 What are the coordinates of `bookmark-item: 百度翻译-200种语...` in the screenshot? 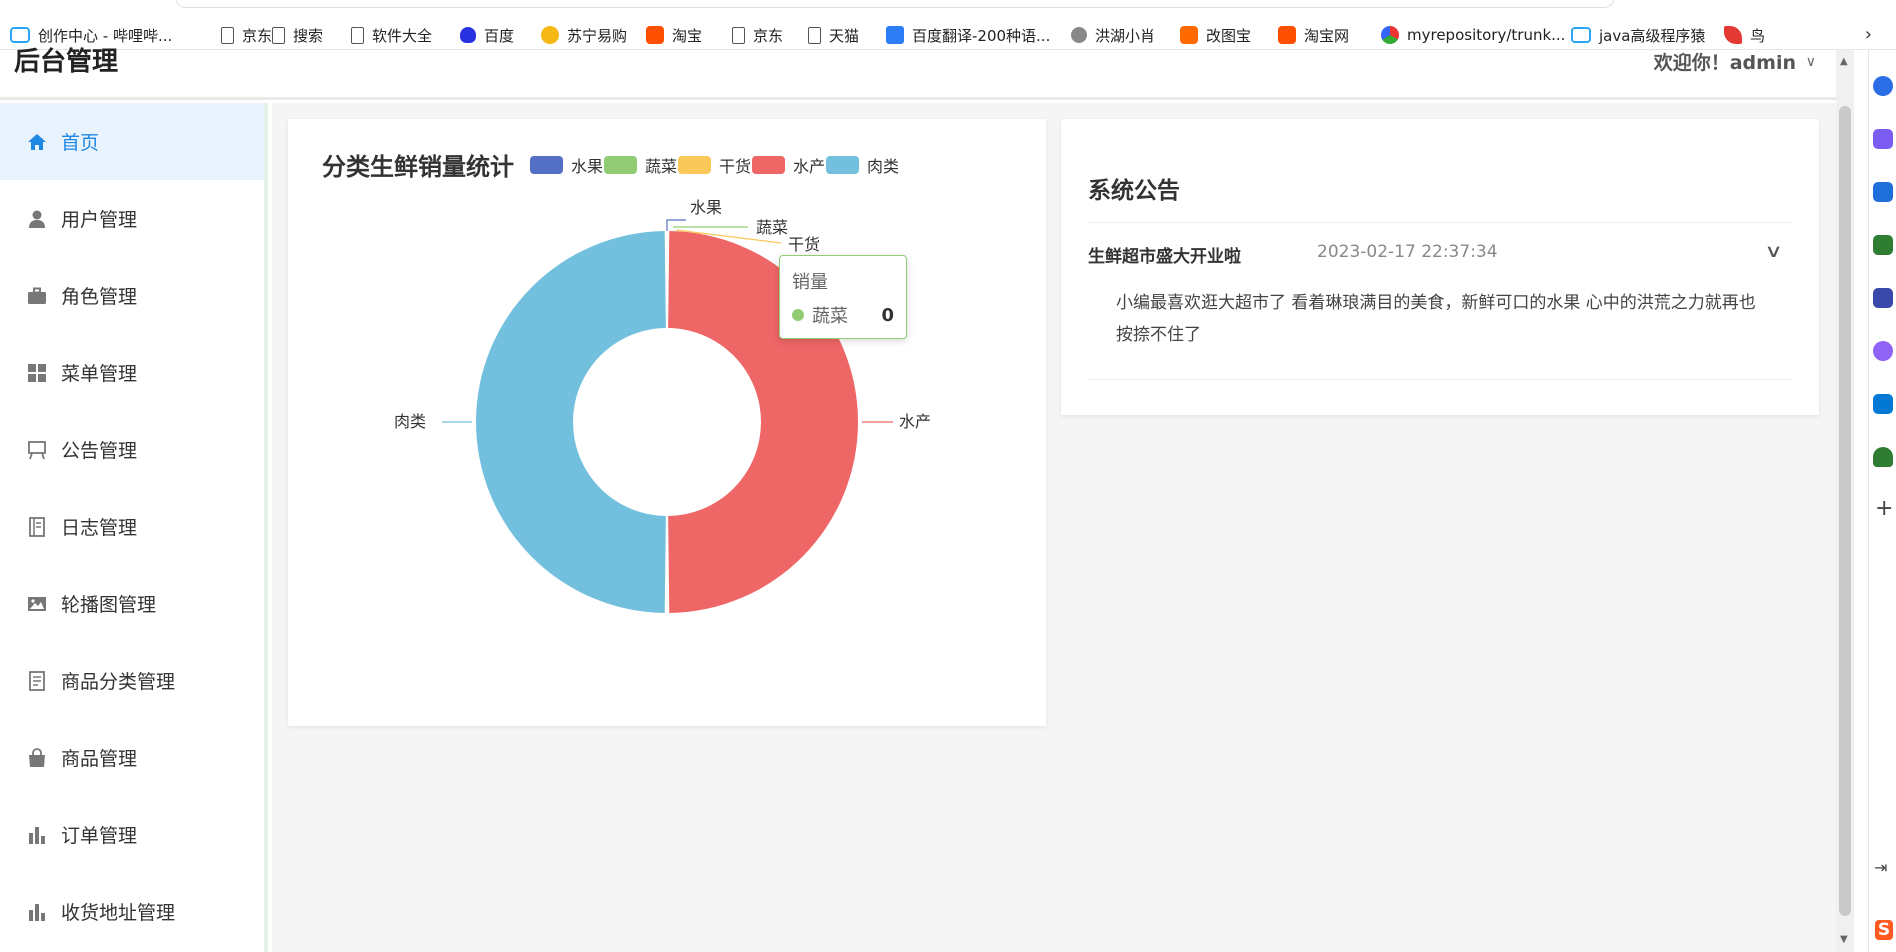 It's located at (968, 35).